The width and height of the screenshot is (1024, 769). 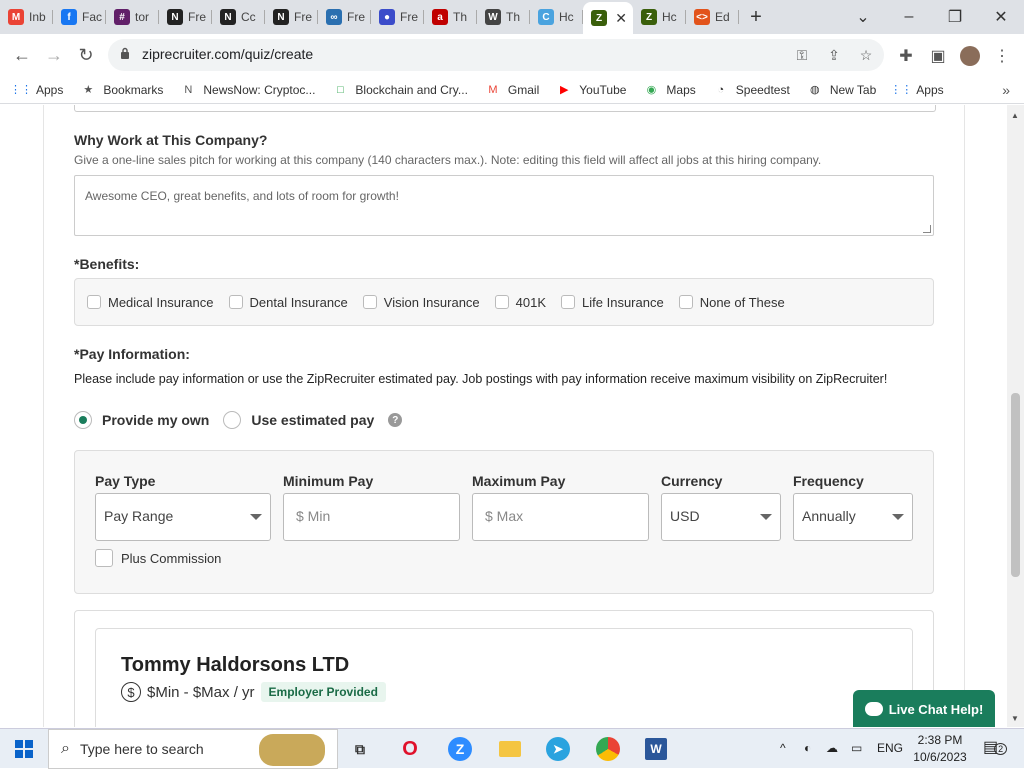 I want to click on benefit-option: Medical Insurance, so click(x=150, y=302).